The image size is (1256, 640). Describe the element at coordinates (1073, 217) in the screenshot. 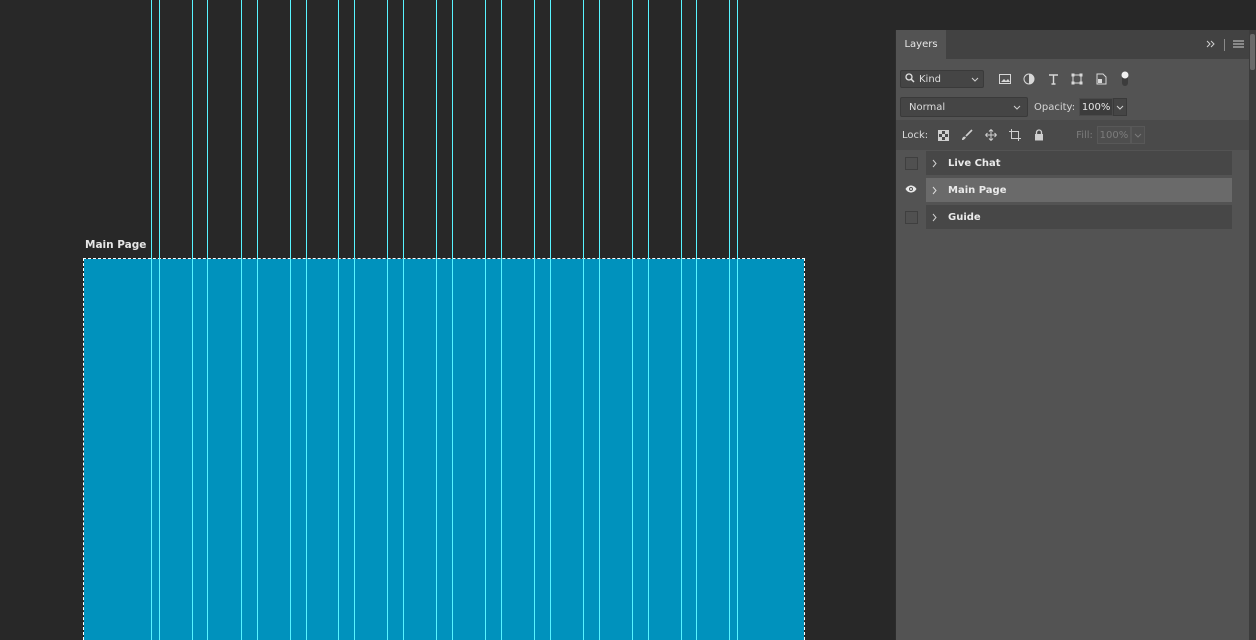

I see `layer-row-guide: Guide` at that location.